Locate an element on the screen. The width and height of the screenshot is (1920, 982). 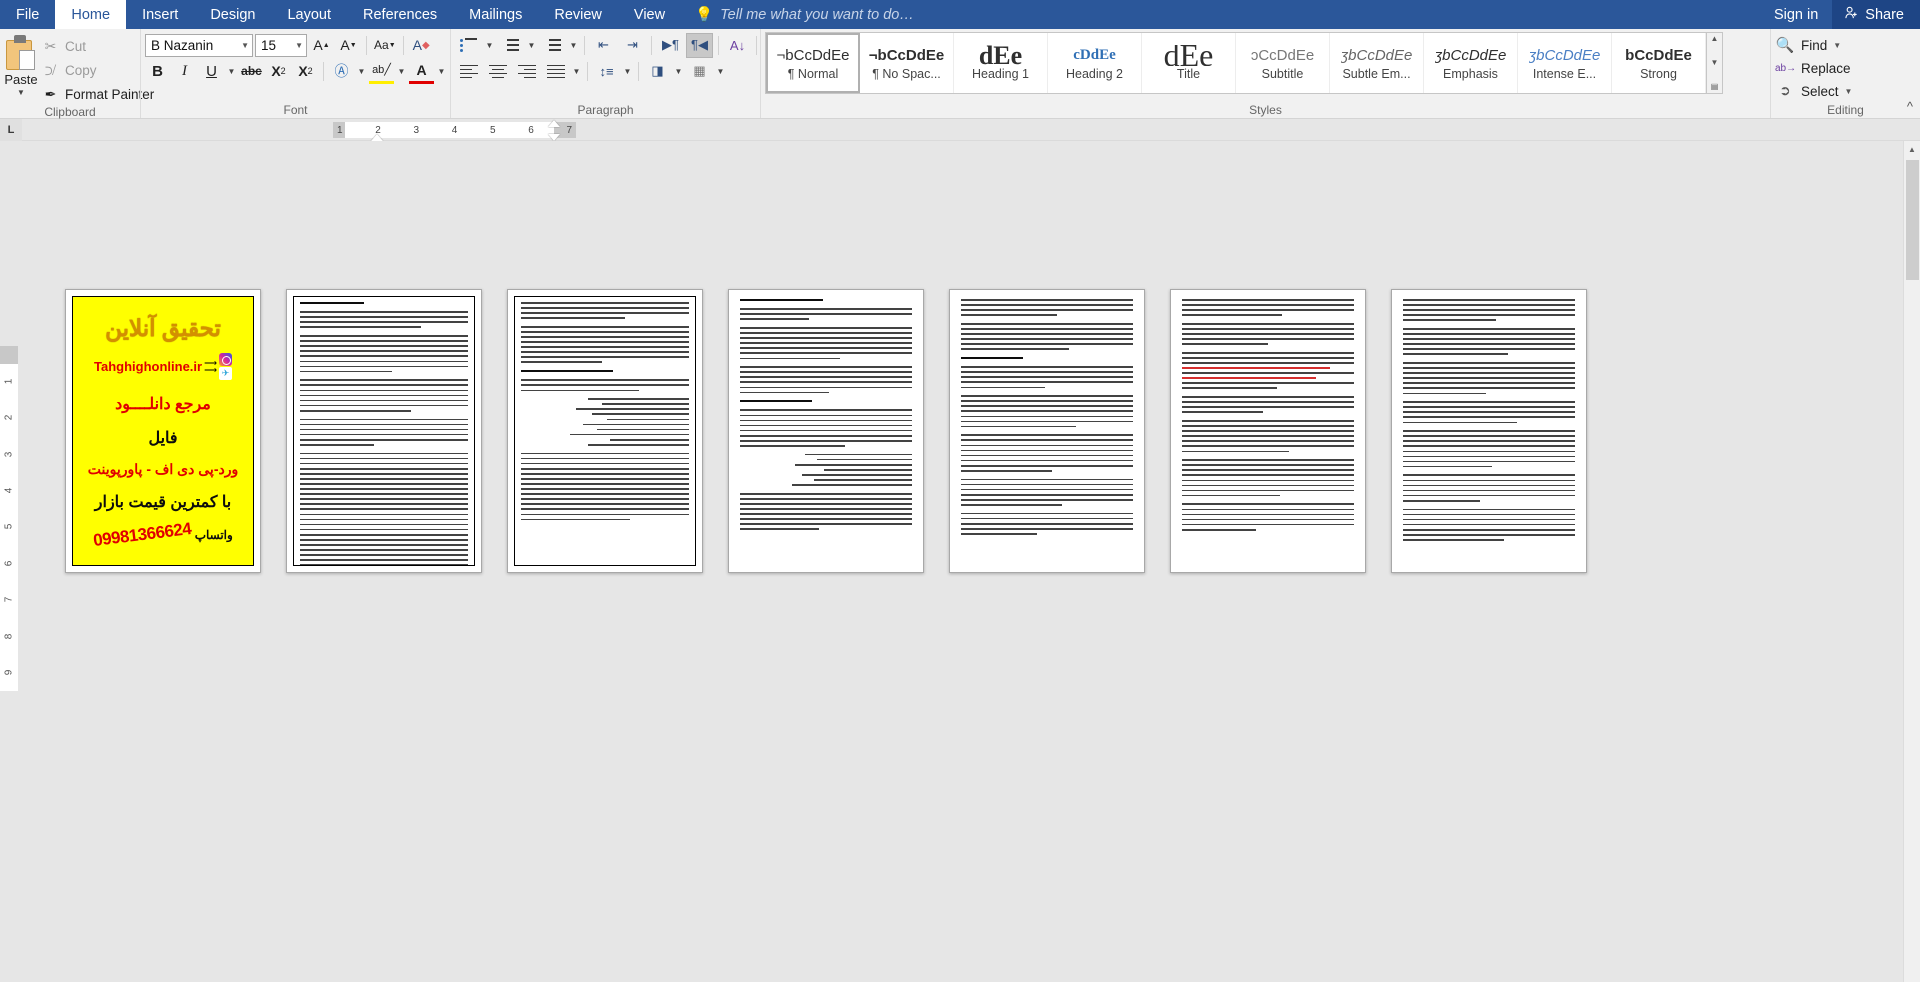
align-right-button is located at coordinates (526, 71).